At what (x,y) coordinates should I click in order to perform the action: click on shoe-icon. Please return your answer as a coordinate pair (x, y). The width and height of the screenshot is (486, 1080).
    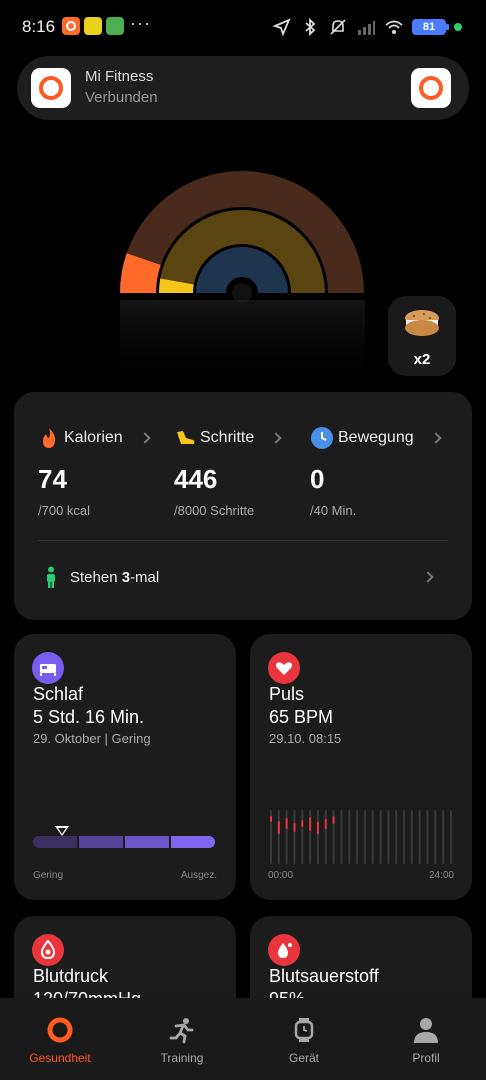
    Looking at the image, I should click on (186, 437).